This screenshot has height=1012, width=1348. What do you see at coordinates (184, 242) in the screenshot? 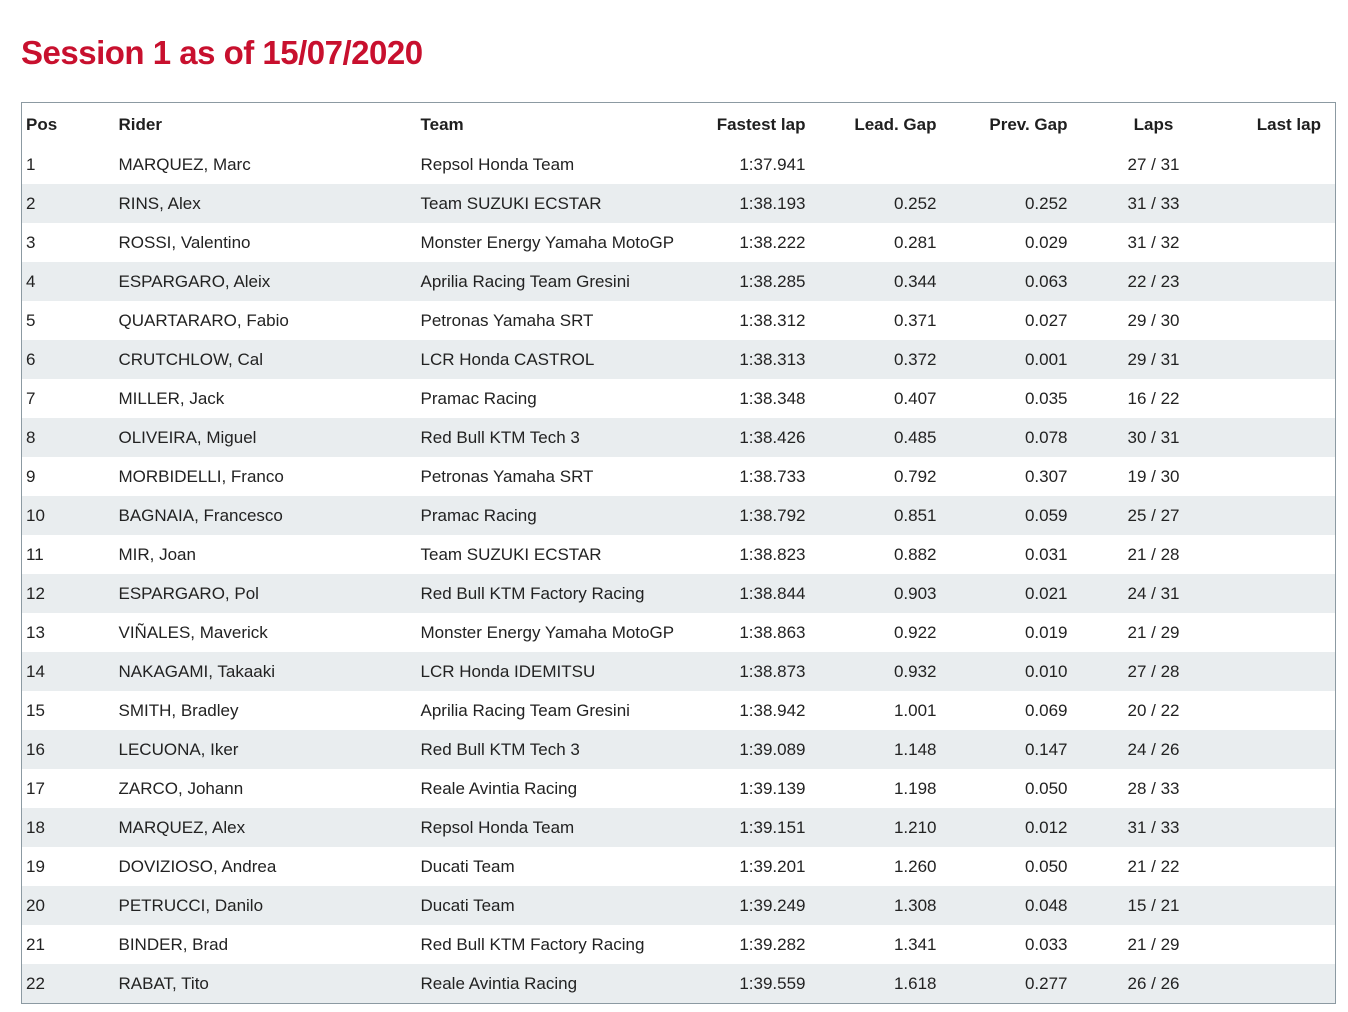
I see `cell-rider: ROSSI, Valentino` at bounding box center [184, 242].